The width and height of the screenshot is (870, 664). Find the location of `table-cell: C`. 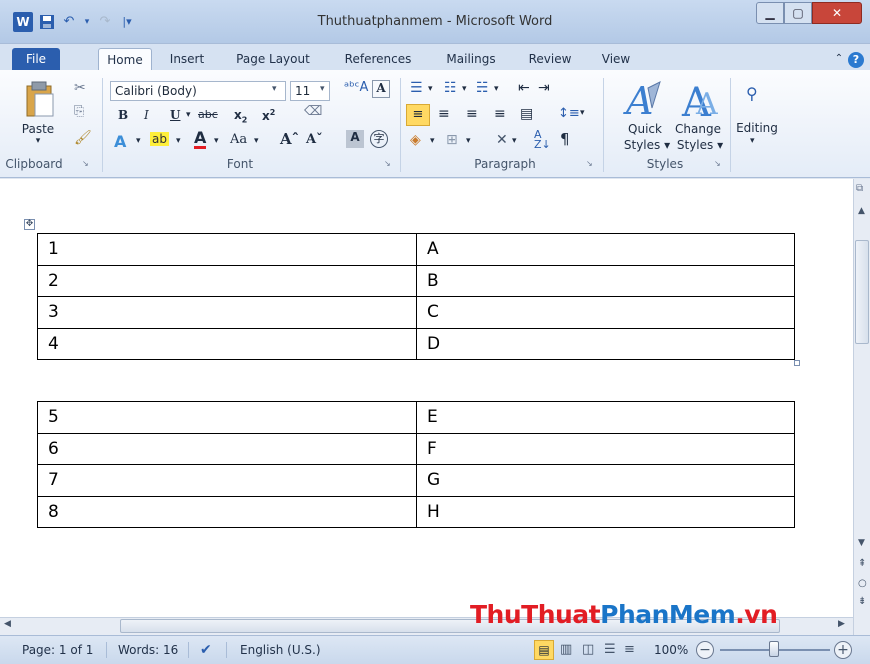

table-cell: C is located at coordinates (605, 312).